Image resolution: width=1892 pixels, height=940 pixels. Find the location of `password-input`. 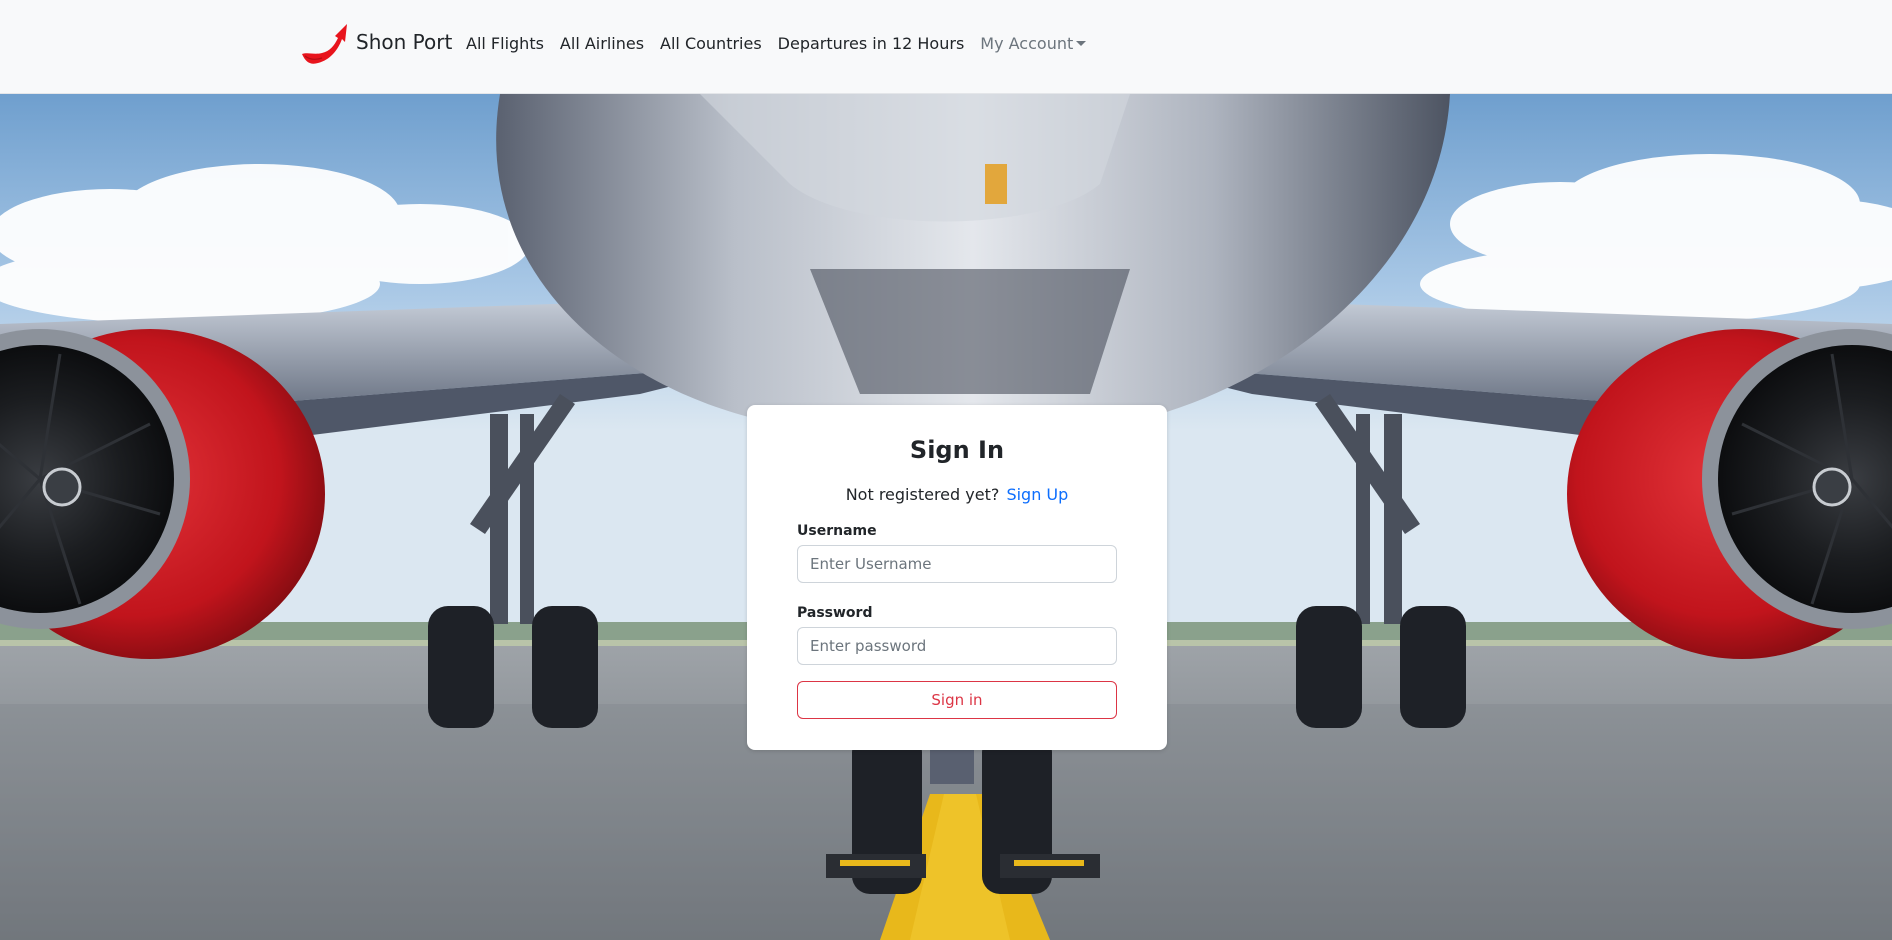

password-input is located at coordinates (957, 646).